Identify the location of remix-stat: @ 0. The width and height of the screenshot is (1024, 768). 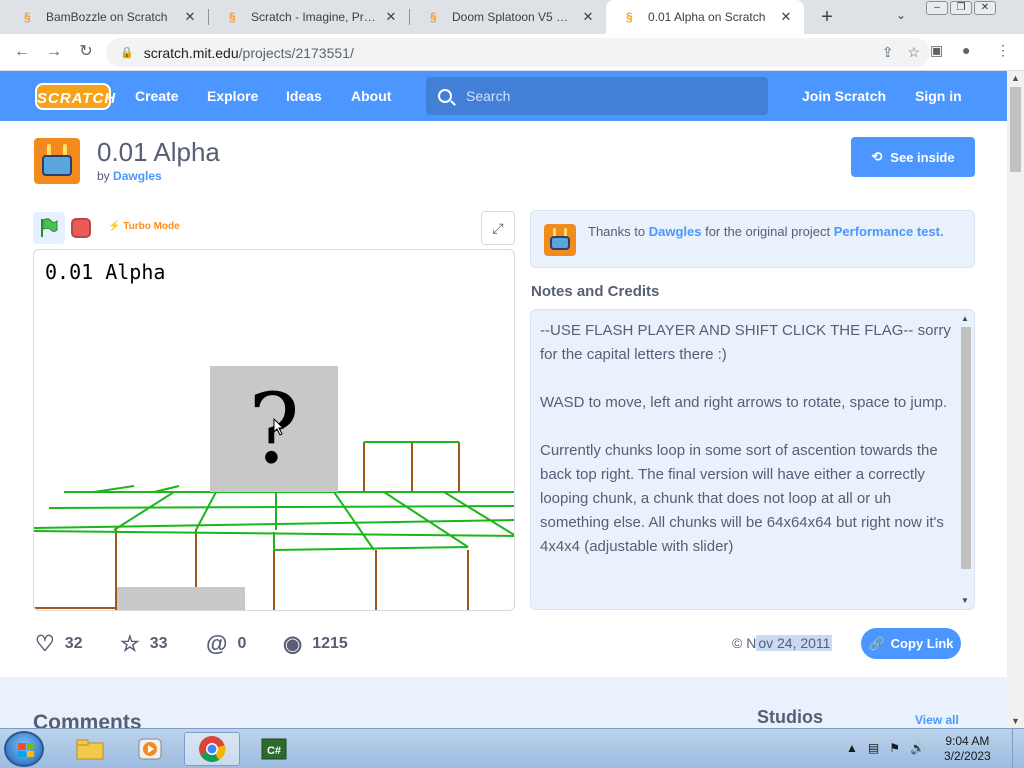
(226, 644).